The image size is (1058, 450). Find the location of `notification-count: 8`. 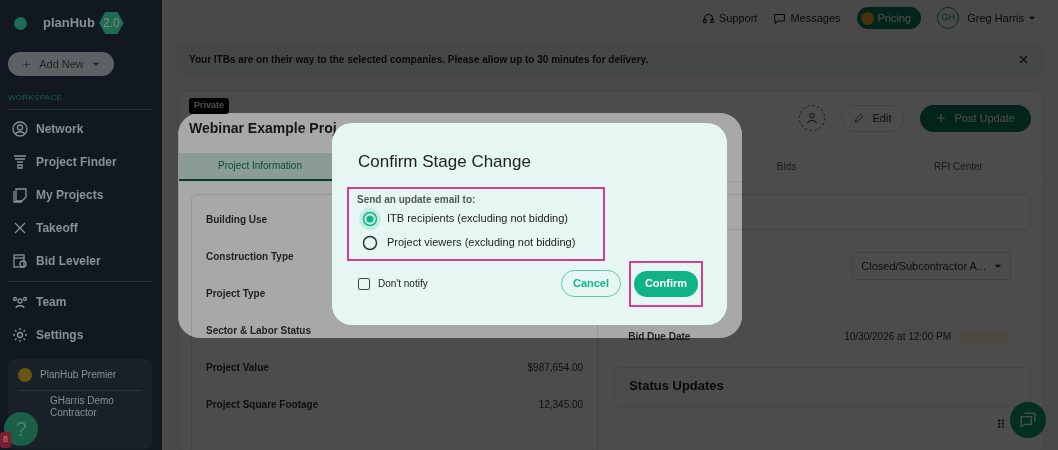

notification-count: 8 is located at coordinates (5, 440).